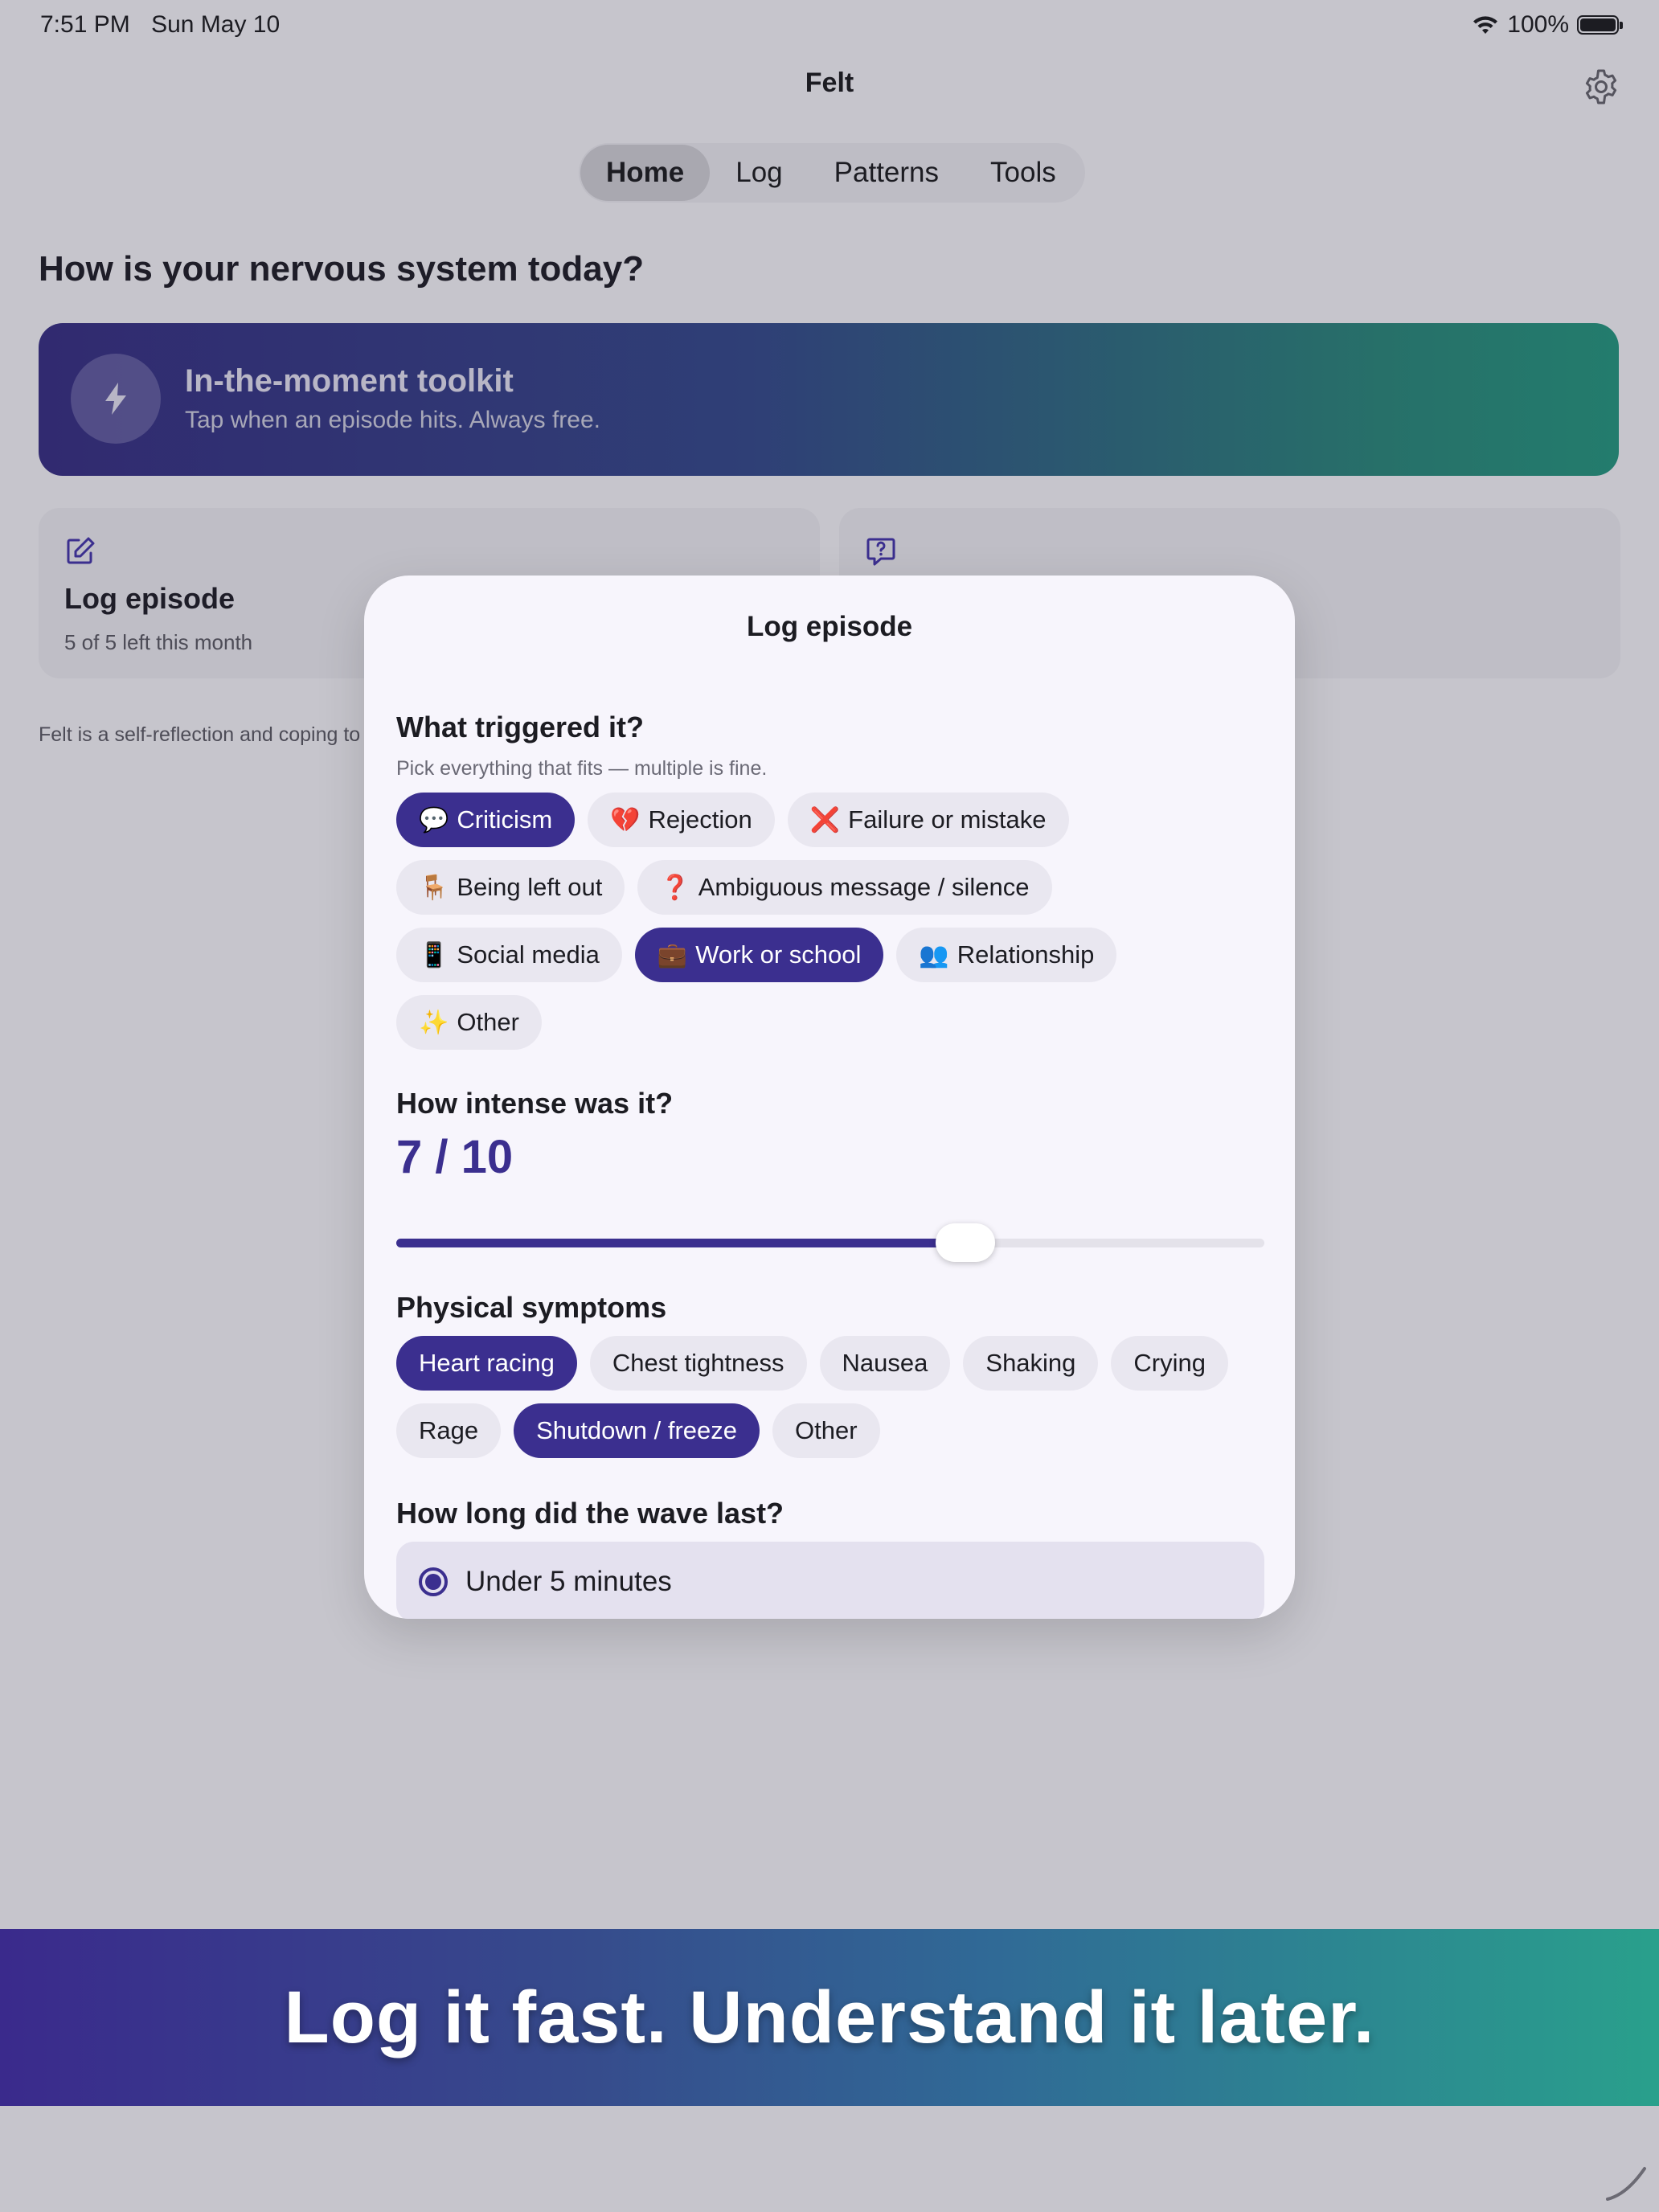 Image resolution: width=1659 pixels, height=2212 pixels. What do you see at coordinates (698, 1363) in the screenshot?
I see `symptom-chip-chest-tightness: Chest tightness` at bounding box center [698, 1363].